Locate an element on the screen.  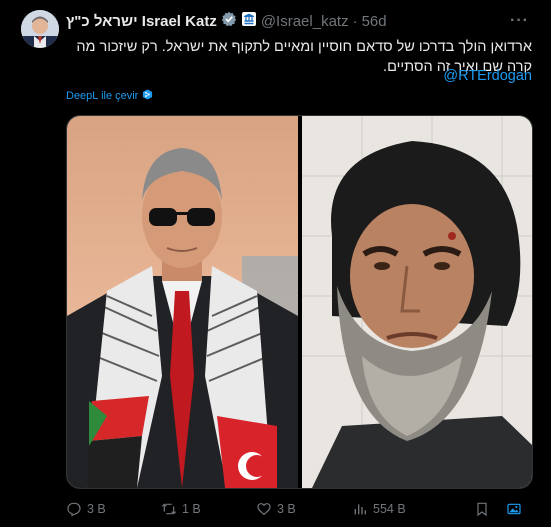
author-handle: @Israel_katz is located at coordinates (305, 21).